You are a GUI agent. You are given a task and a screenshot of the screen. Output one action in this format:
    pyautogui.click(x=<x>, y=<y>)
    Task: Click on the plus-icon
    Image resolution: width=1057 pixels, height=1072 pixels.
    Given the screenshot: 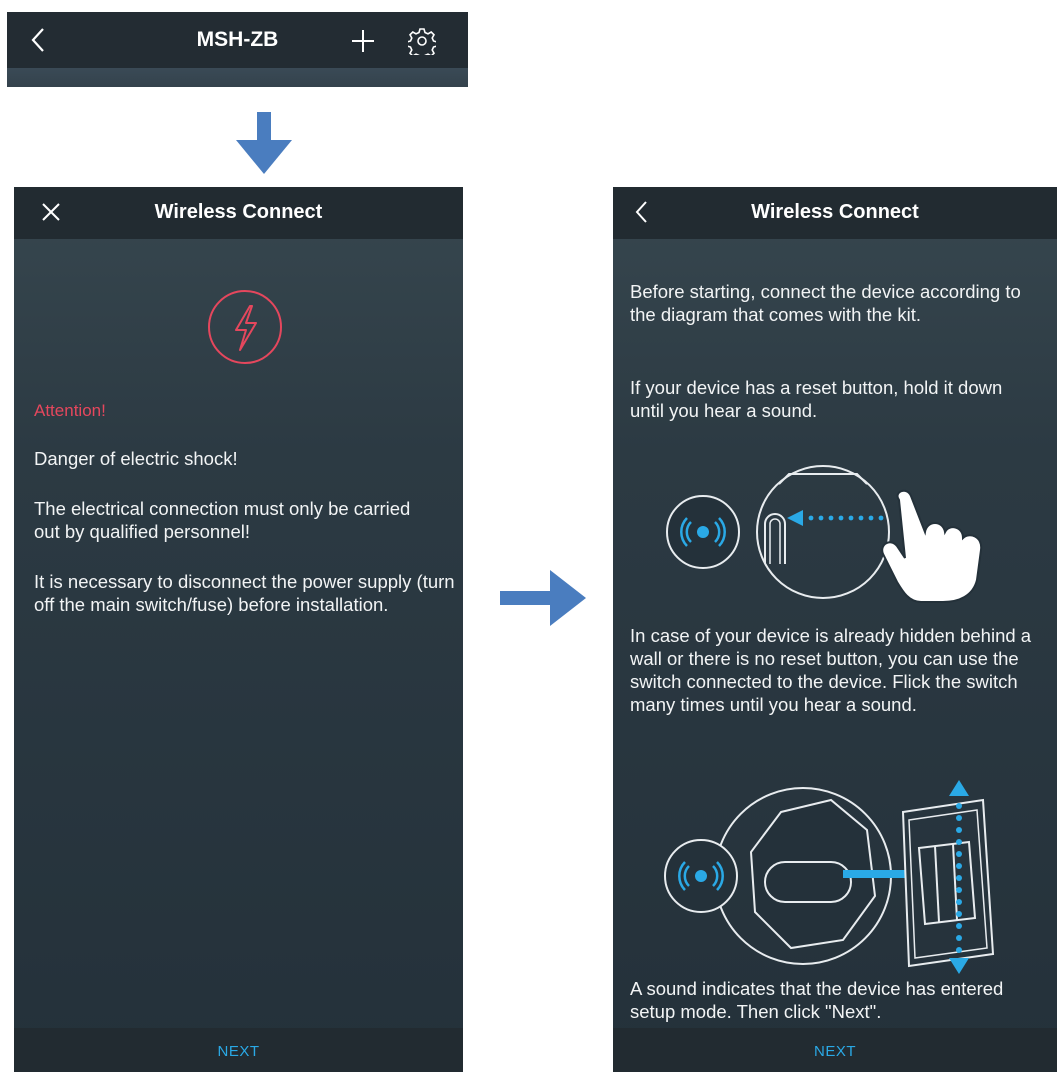 What is the action you would take?
    pyautogui.click(x=363, y=41)
    